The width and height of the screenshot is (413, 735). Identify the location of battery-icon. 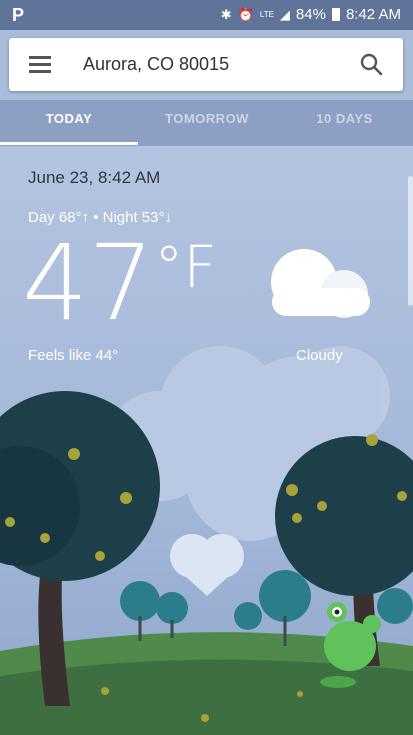
(335, 14).